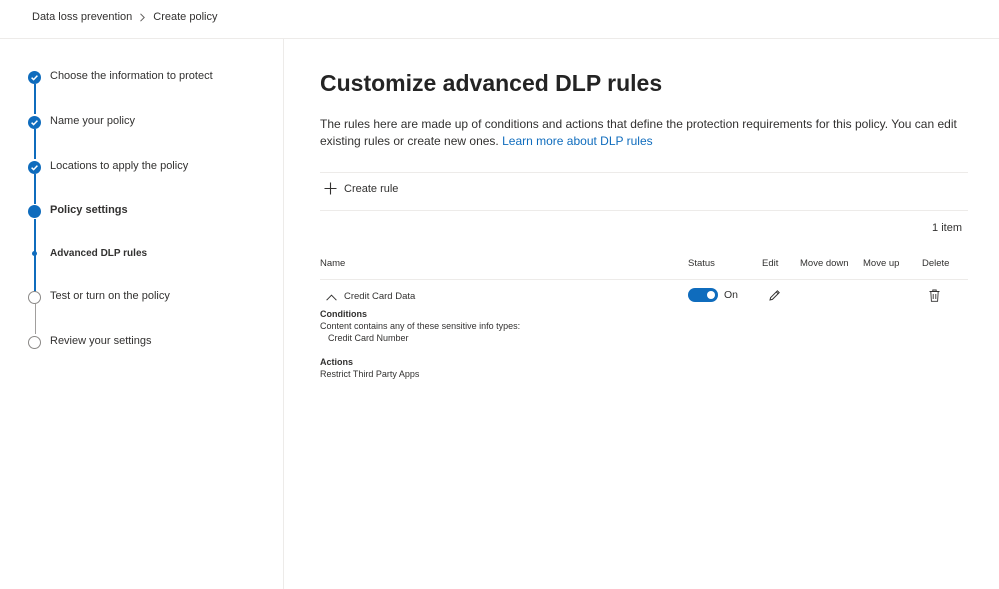  Describe the element at coordinates (92, 121) in the screenshot. I see `wizard-step-label: Name your policy` at that location.